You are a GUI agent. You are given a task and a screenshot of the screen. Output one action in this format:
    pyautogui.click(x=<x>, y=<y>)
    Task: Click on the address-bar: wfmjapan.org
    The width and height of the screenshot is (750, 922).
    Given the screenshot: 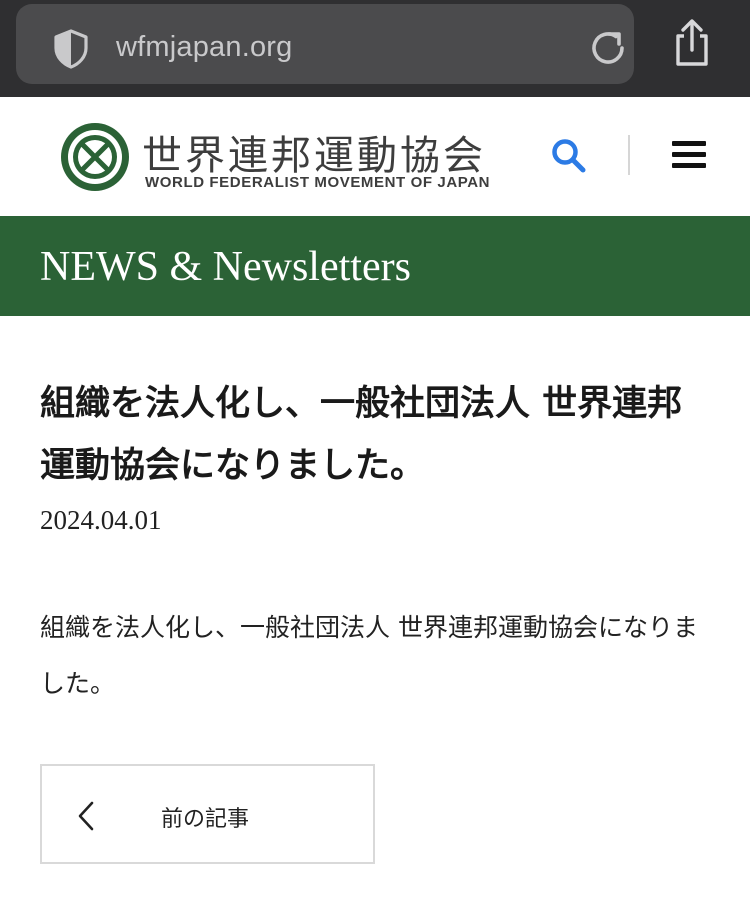 What is the action you would take?
    pyautogui.click(x=325, y=44)
    